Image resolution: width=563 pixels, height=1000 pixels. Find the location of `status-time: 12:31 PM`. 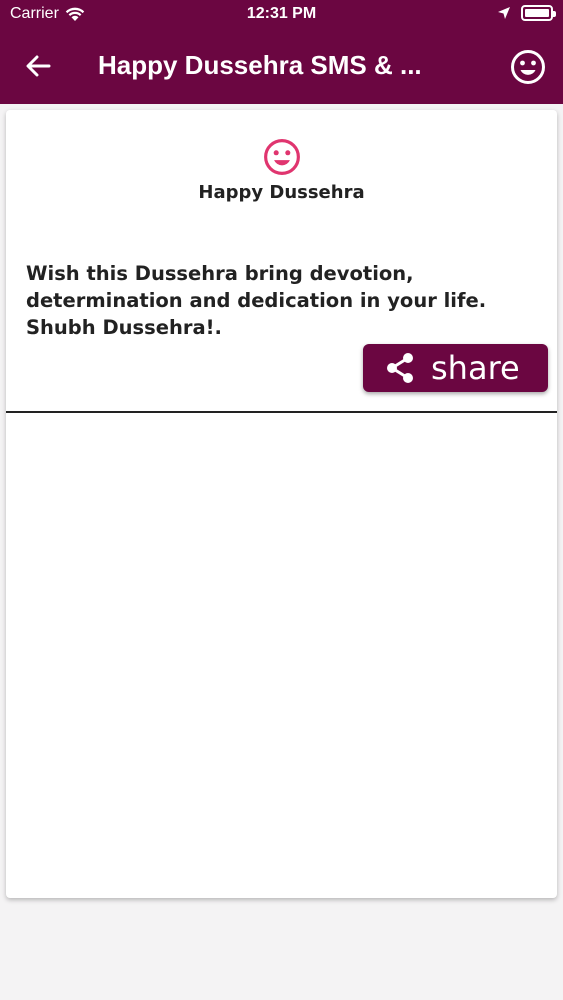

status-time: 12:31 PM is located at coordinates (281, 13).